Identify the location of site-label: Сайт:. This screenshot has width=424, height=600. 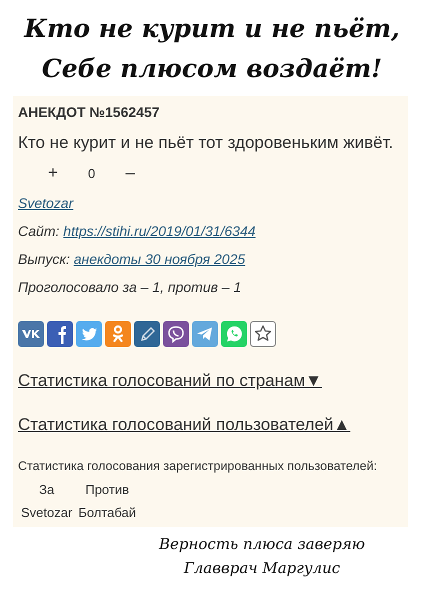
(39, 231).